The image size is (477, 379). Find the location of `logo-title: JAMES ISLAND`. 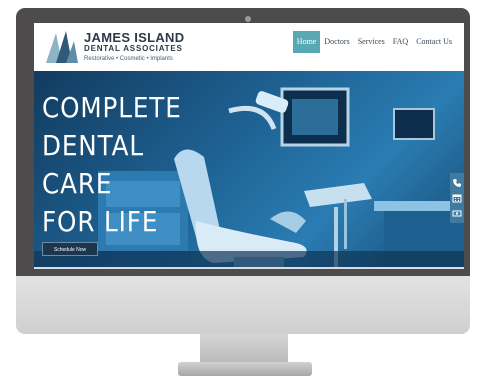

logo-title: JAMES ISLAND is located at coordinates (134, 37).